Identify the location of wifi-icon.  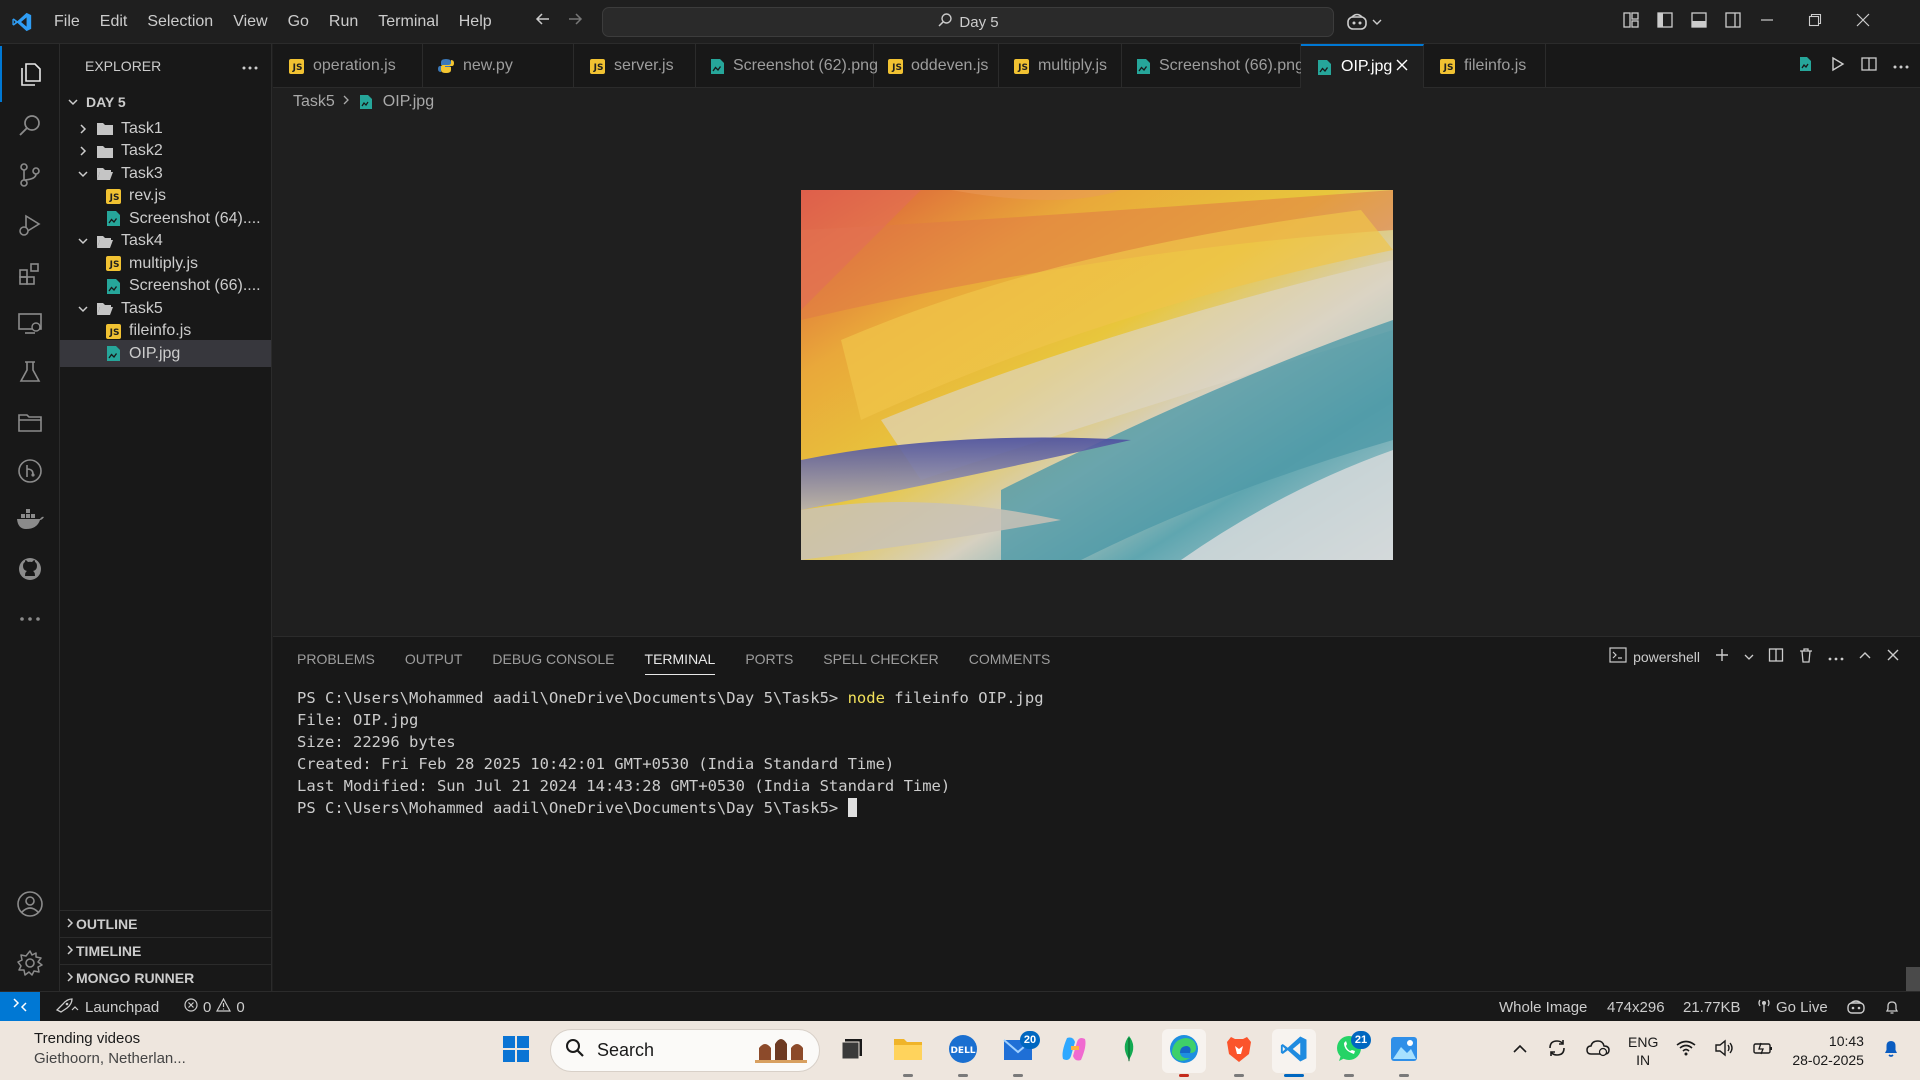
(1686, 1050).